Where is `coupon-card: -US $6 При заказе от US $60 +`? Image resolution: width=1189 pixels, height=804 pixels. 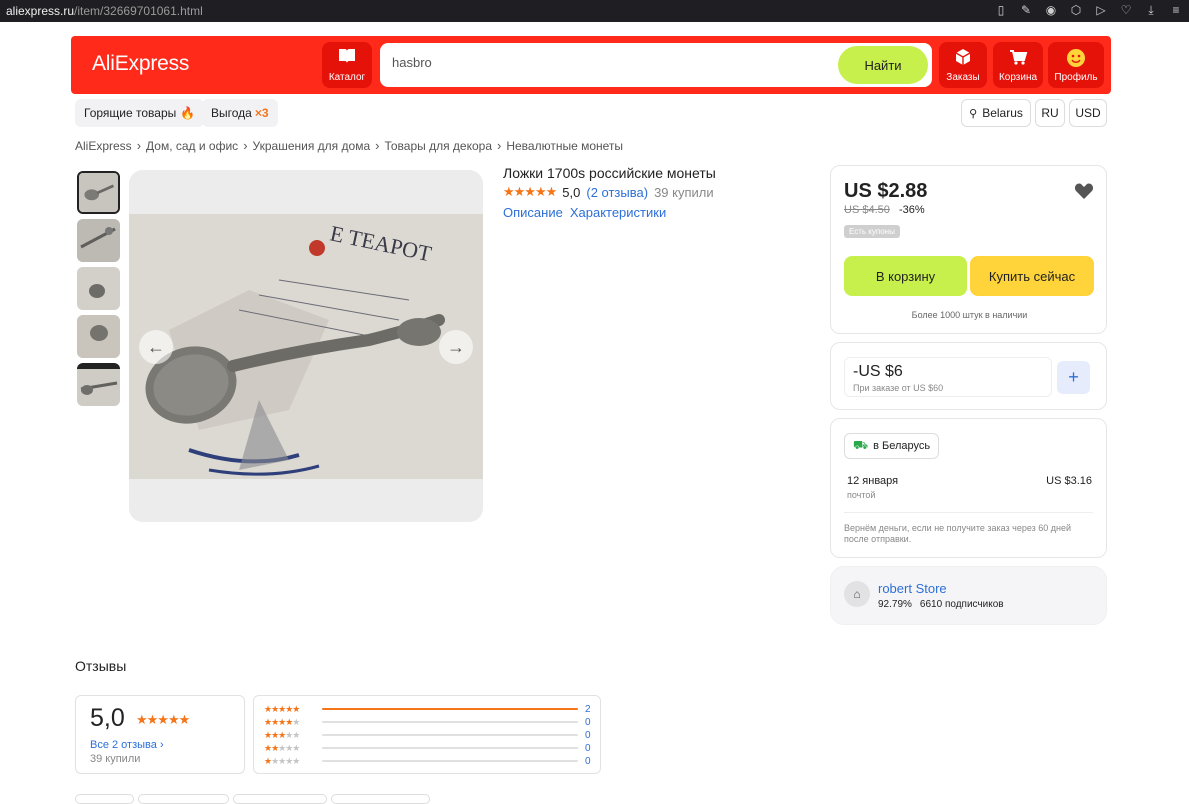 coupon-card: -US $6 При заказе от US $60 + is located at coordinates (968, 376).